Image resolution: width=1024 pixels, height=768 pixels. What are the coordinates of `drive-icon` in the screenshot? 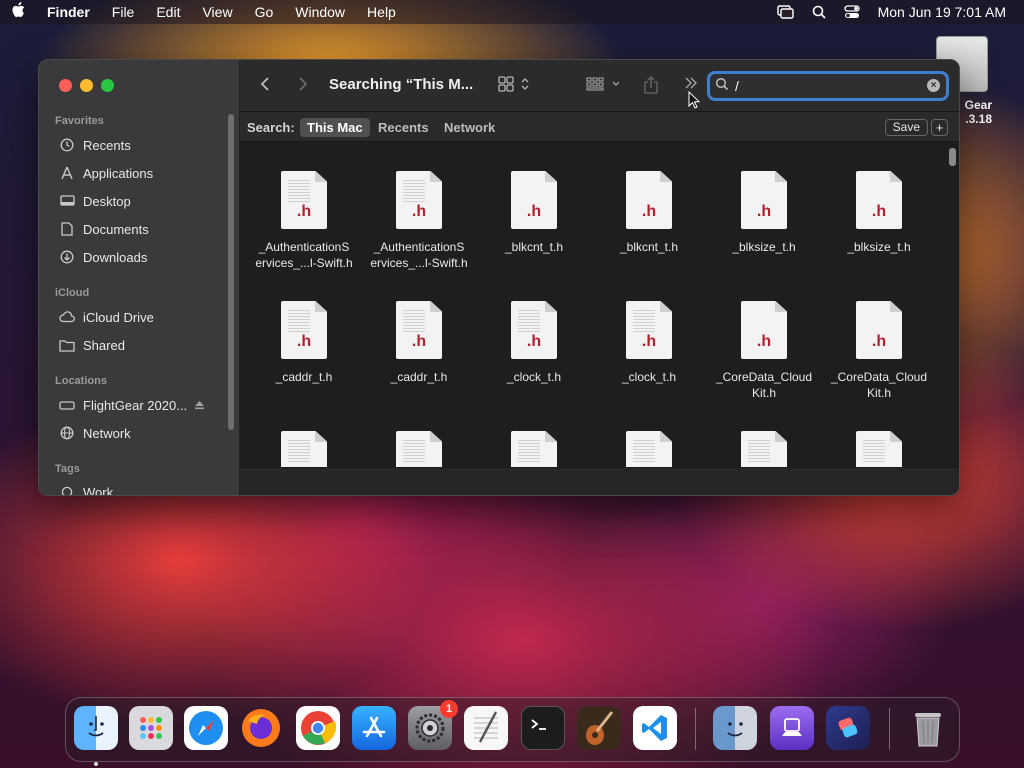 It's located at (67, 405).